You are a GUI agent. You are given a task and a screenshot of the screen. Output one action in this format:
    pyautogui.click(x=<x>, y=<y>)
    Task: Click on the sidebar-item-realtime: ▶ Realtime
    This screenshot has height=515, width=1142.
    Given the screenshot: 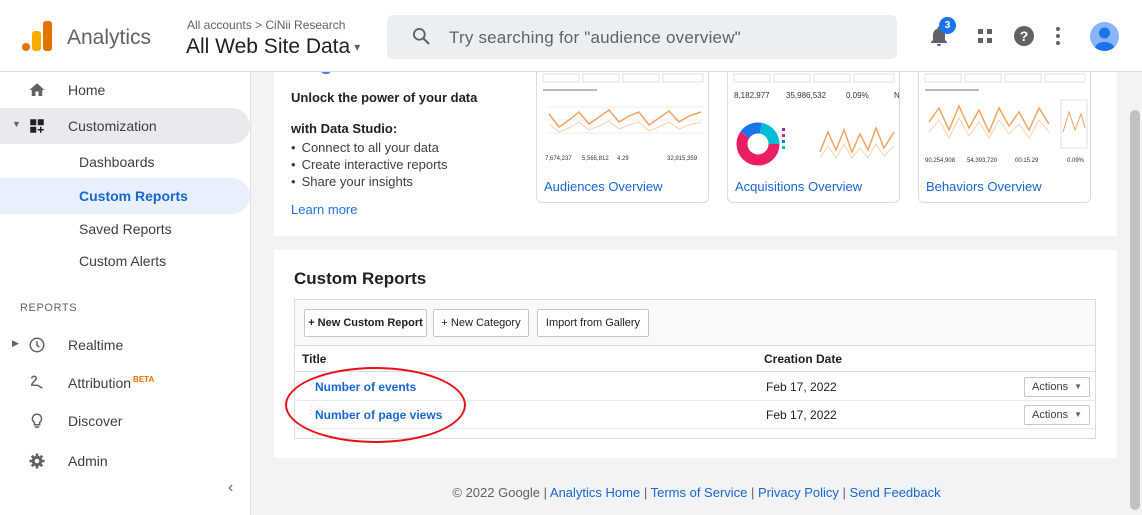 What is the action you would take?
    pyautogui.click(x=125, y=345)
    